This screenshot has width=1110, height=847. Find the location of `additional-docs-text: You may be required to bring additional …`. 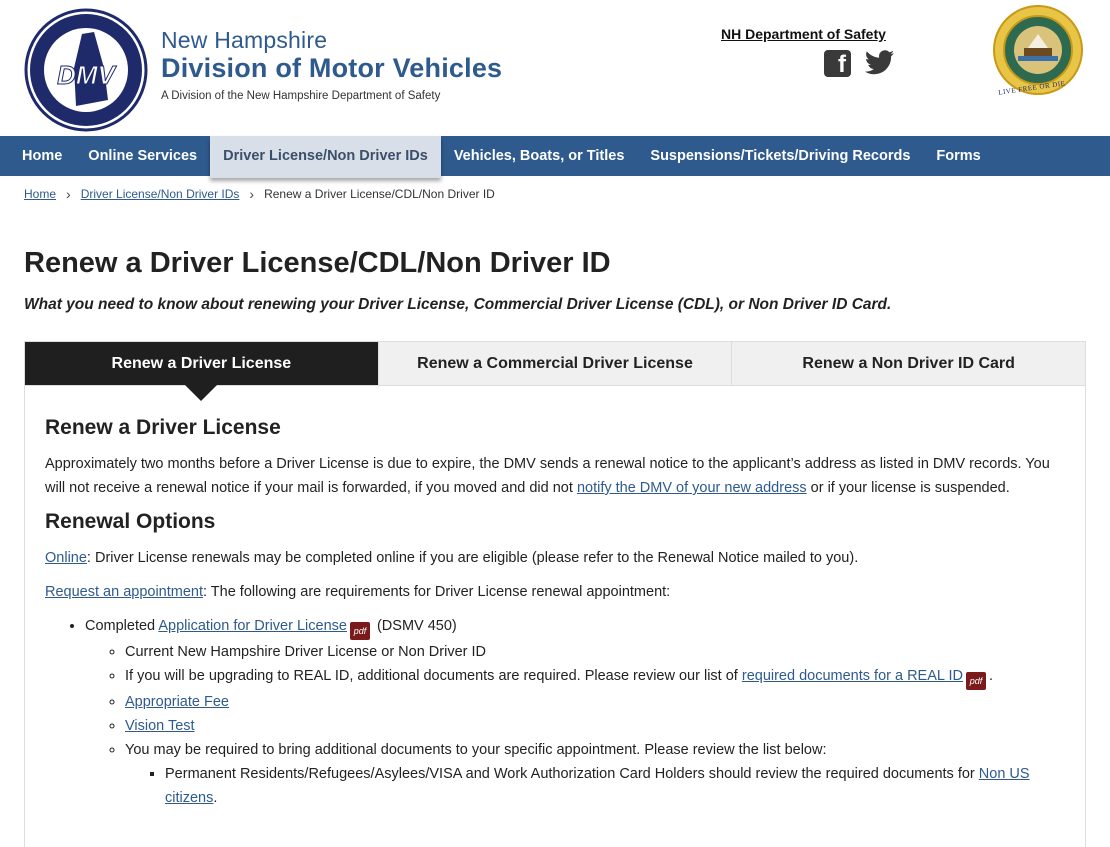

additional-docs-text: You may be required to bring additional … is located at coordinates (476, 750).